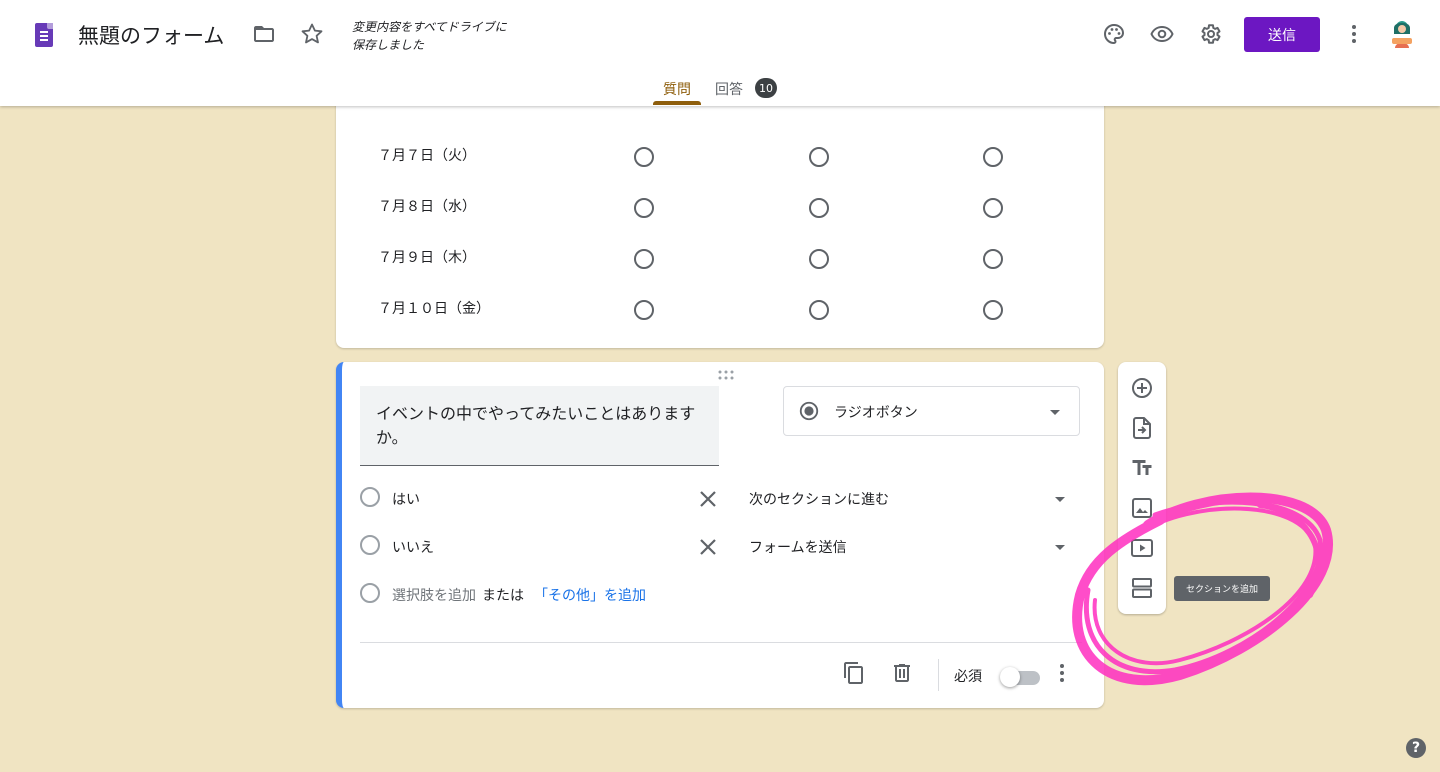 The image size is (1440, 772). What do you see at coordinates (1222, 588) in the screenshot?
I see `add-section-tooltip: セクションを追加` at bounding box center [1222, 588].